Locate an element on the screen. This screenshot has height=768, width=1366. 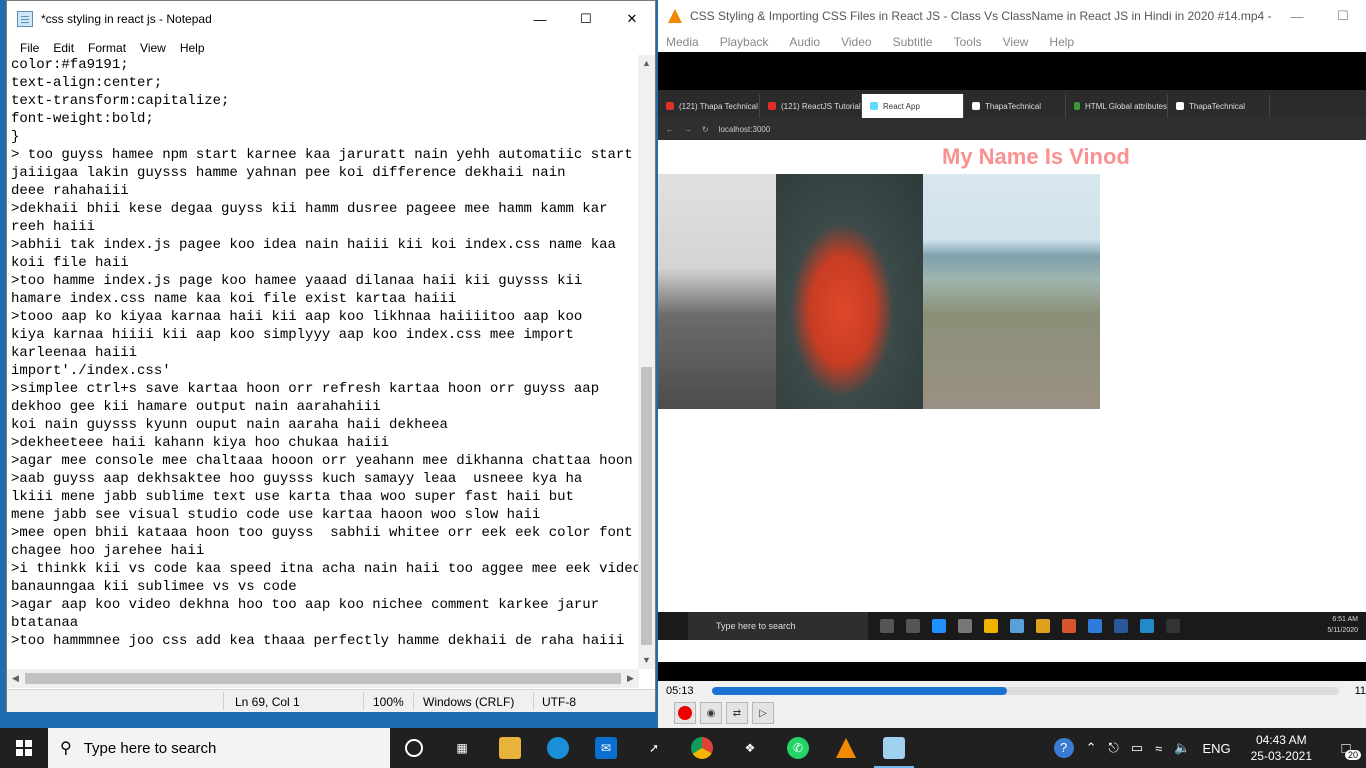
camera-icon: ◉ is located at coordinates (711, 713).